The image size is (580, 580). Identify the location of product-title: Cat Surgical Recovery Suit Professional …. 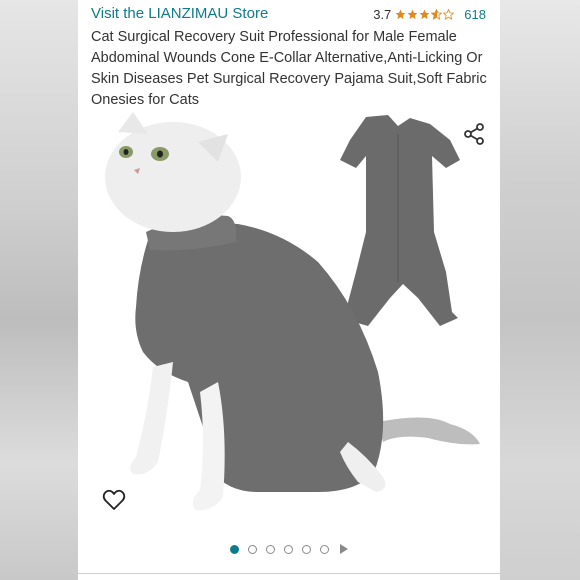
(289, 68).